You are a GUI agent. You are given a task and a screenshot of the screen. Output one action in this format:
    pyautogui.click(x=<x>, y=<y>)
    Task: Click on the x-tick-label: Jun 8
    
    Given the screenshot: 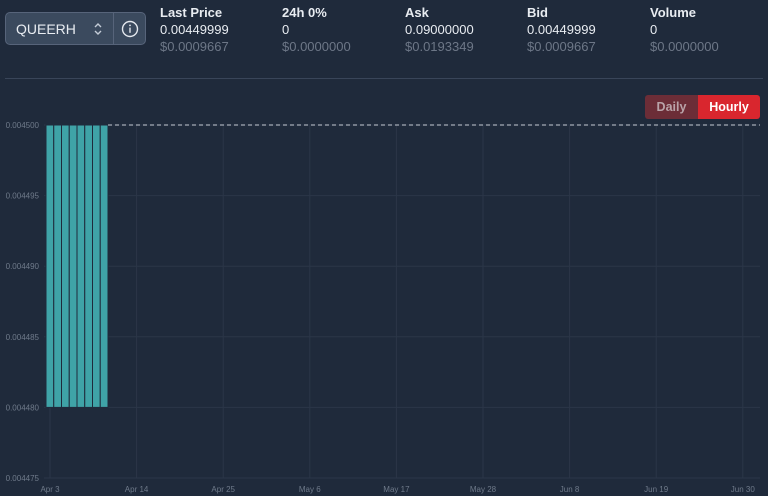 What is the action you would take?
    pyautogui.click(x=570, y=489)
    